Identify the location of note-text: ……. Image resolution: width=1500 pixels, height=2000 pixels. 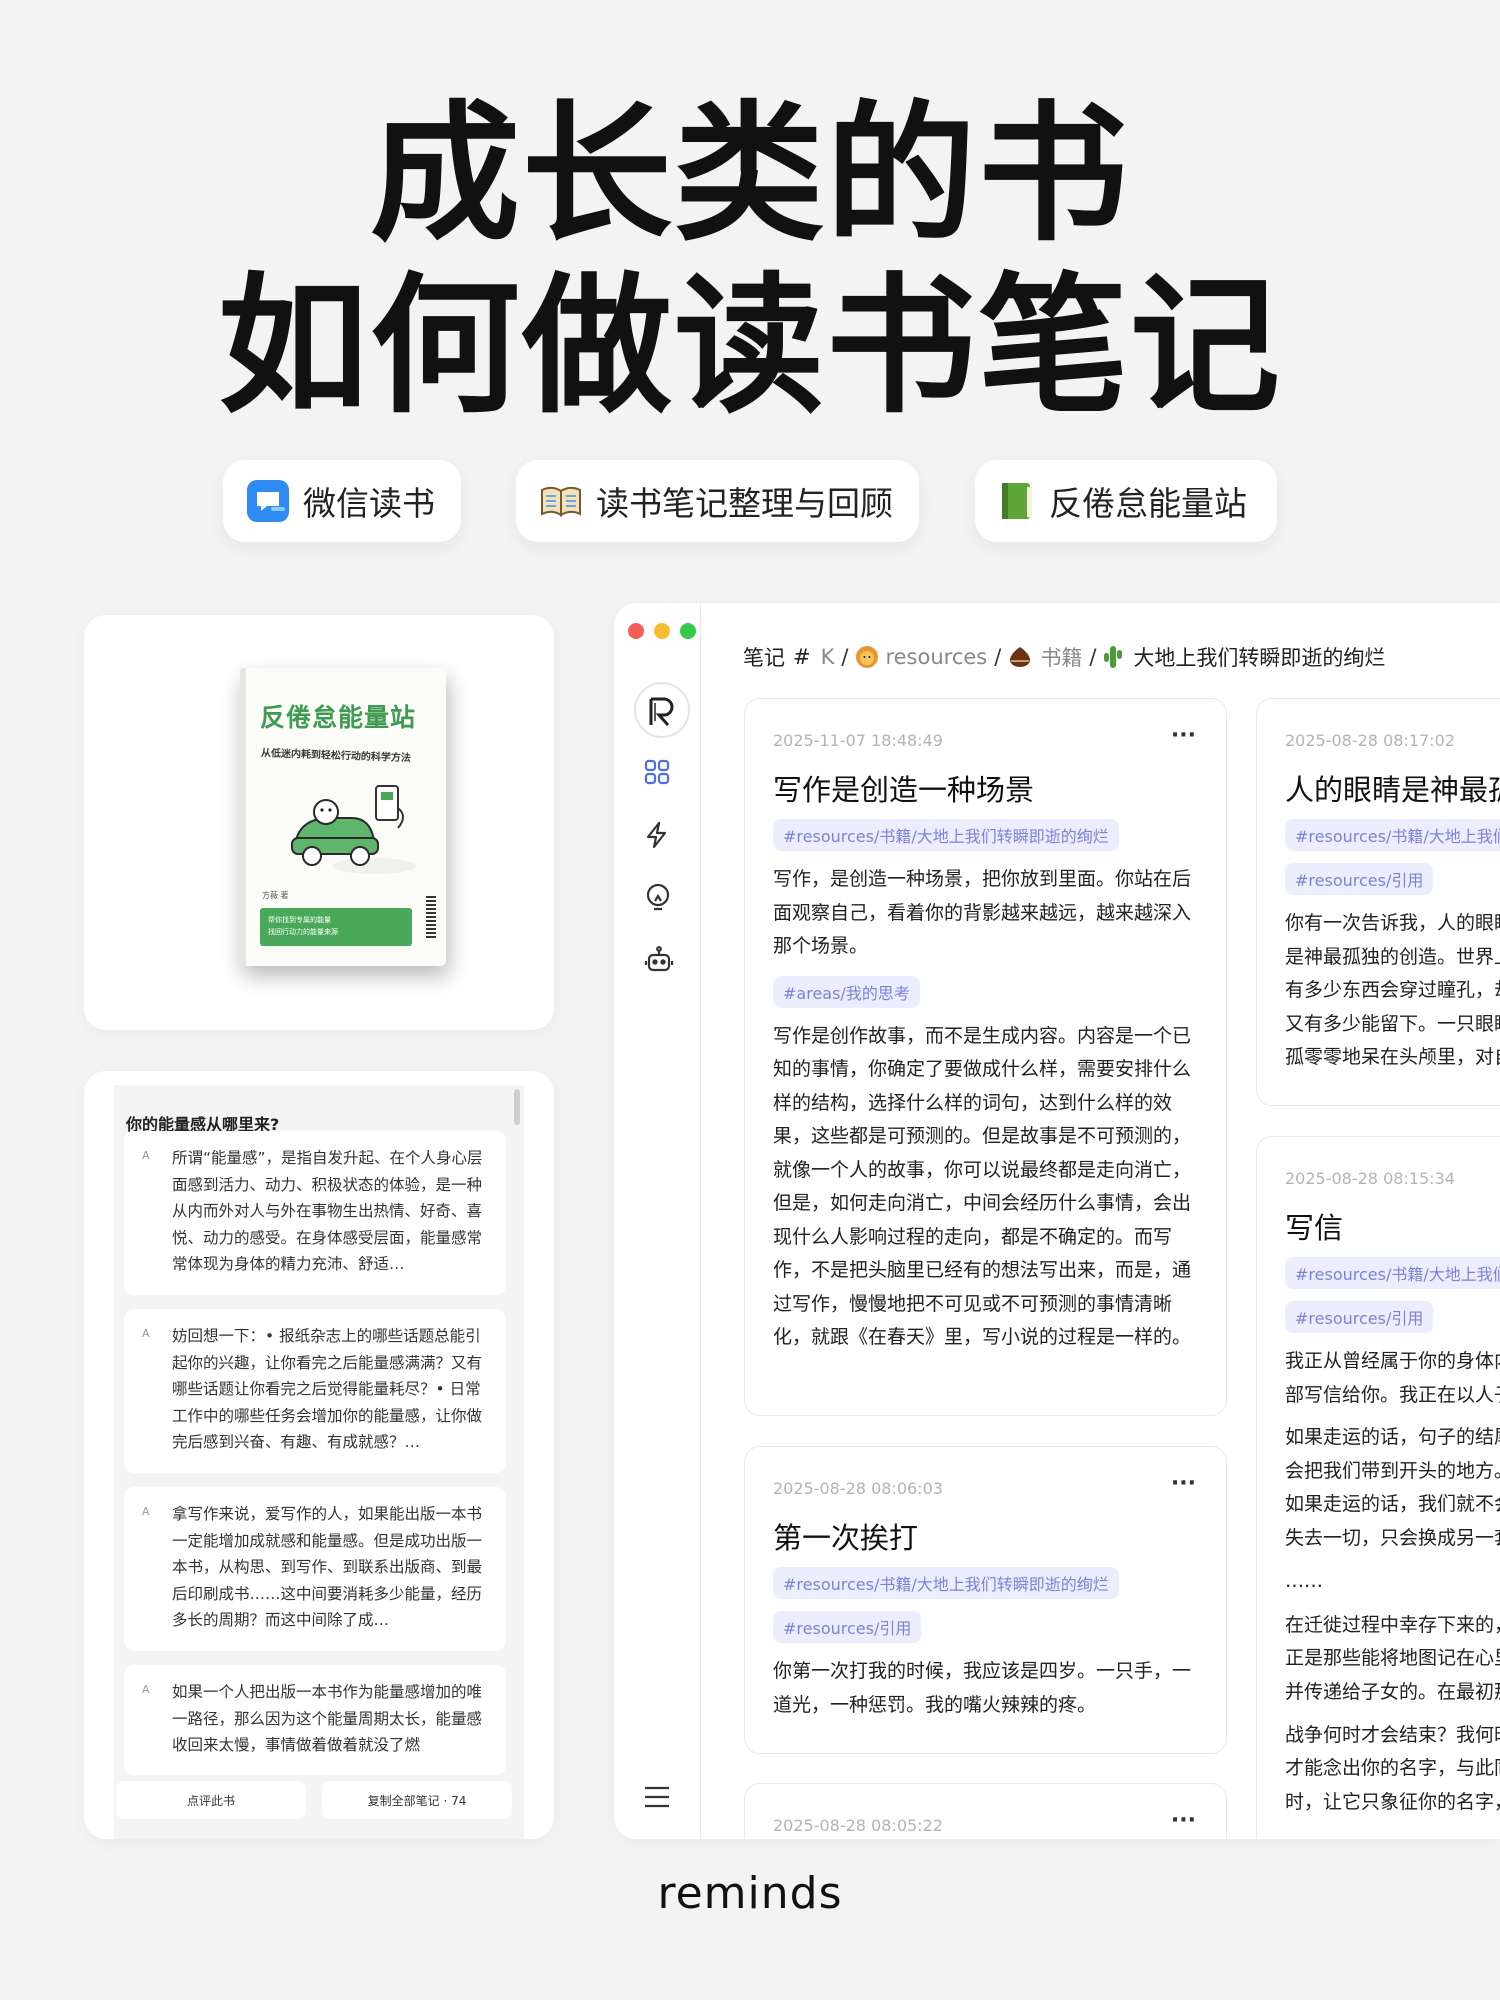
(1304, 1581).